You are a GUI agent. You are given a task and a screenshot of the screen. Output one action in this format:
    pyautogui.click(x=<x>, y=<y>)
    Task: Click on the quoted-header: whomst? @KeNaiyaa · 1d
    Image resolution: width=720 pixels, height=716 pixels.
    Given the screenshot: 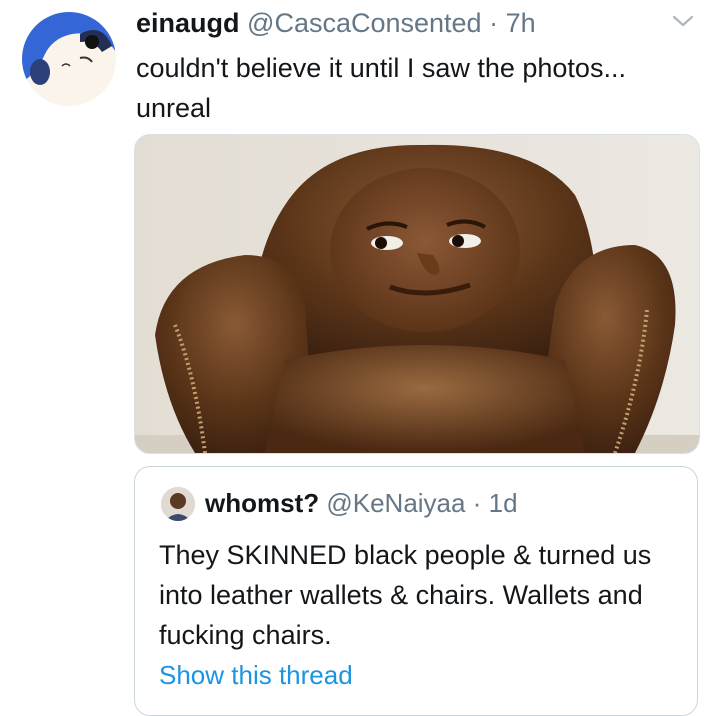 What is the action you would take?
    pyautogui.click(x=361, y=503)
    